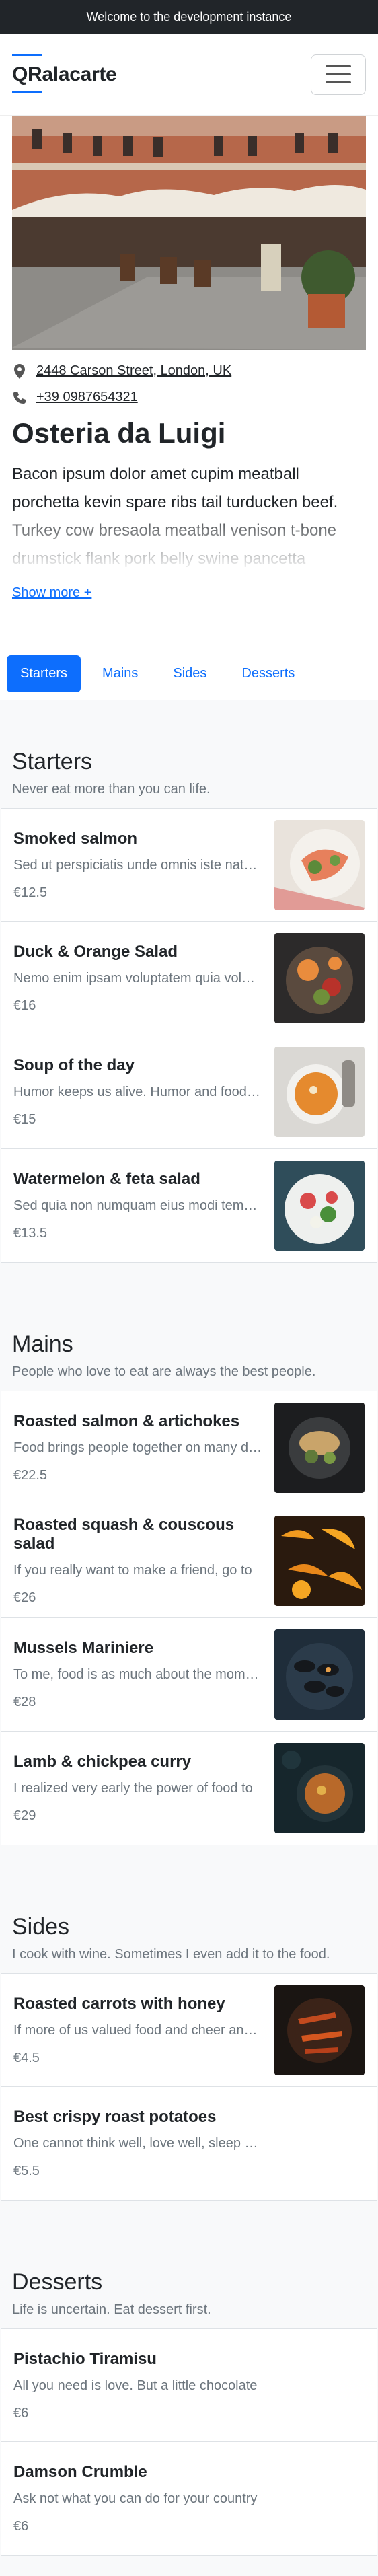 The width and height of the screenshot is (378, 2576). I want to click on phone-line: +39 0987654321, so click(189, 397).